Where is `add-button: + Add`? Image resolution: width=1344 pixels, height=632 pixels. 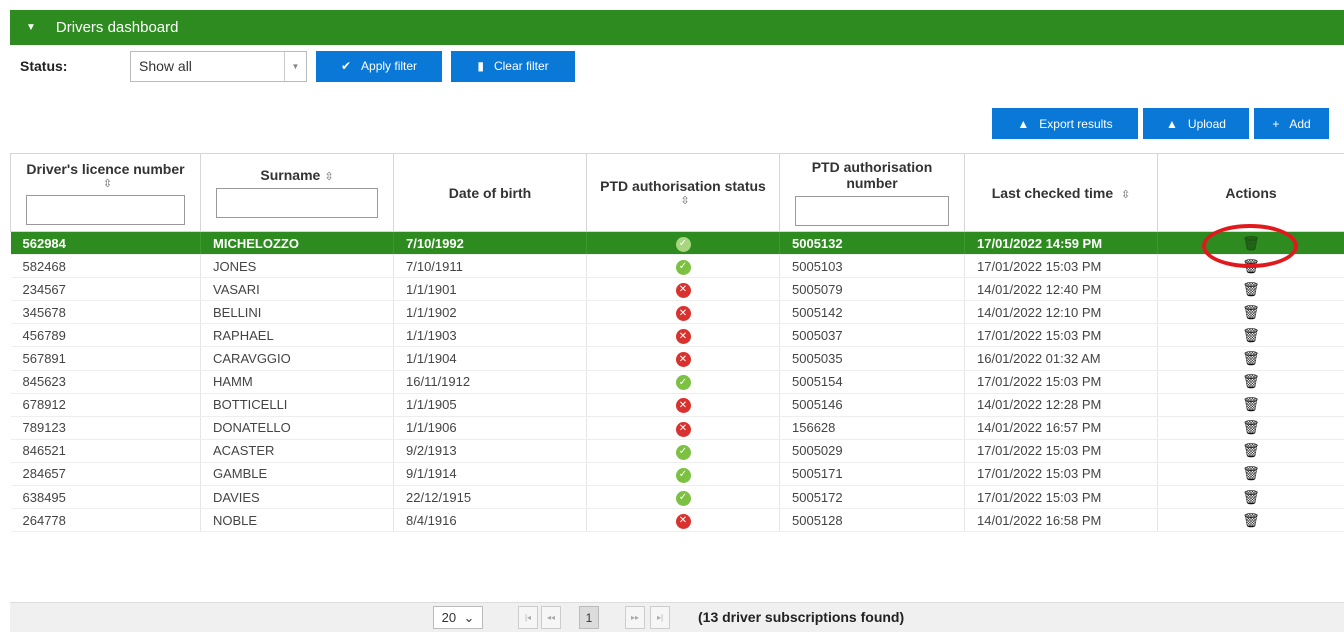
add-button: + Add is located at coordinates (1291, 123).